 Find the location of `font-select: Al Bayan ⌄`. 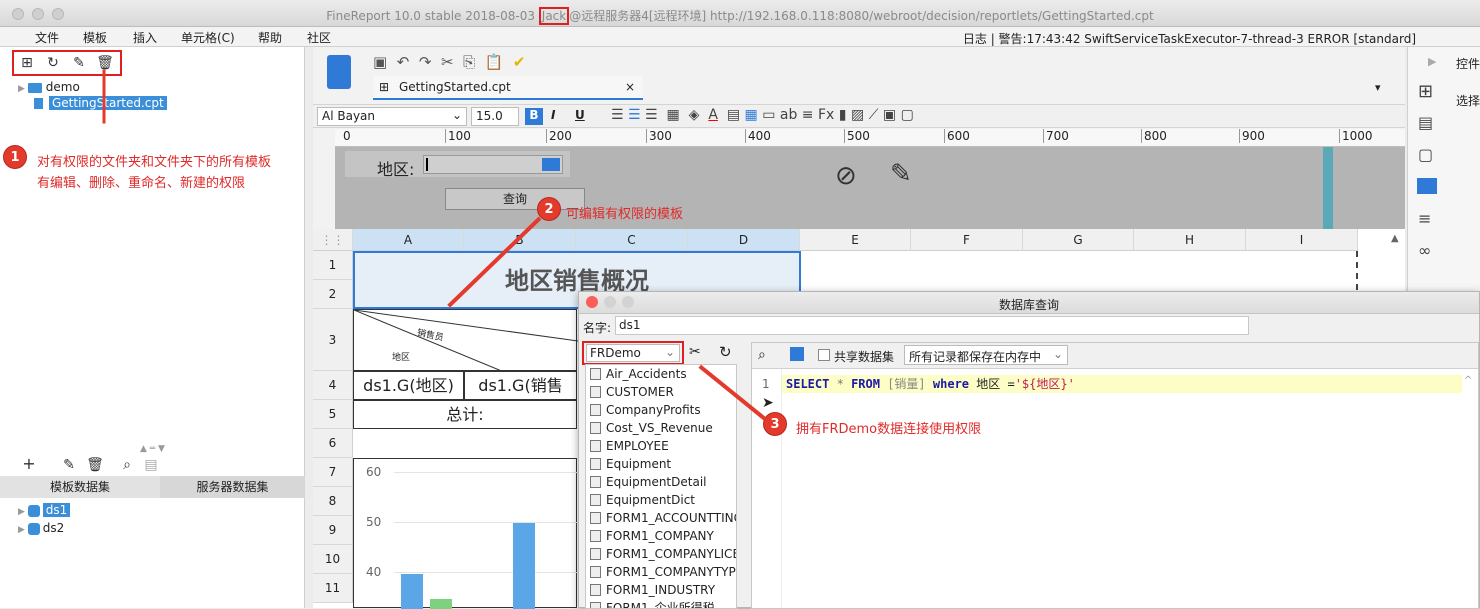

font-select: Al Bayan ⌄ is located at coordinates (392, 116).